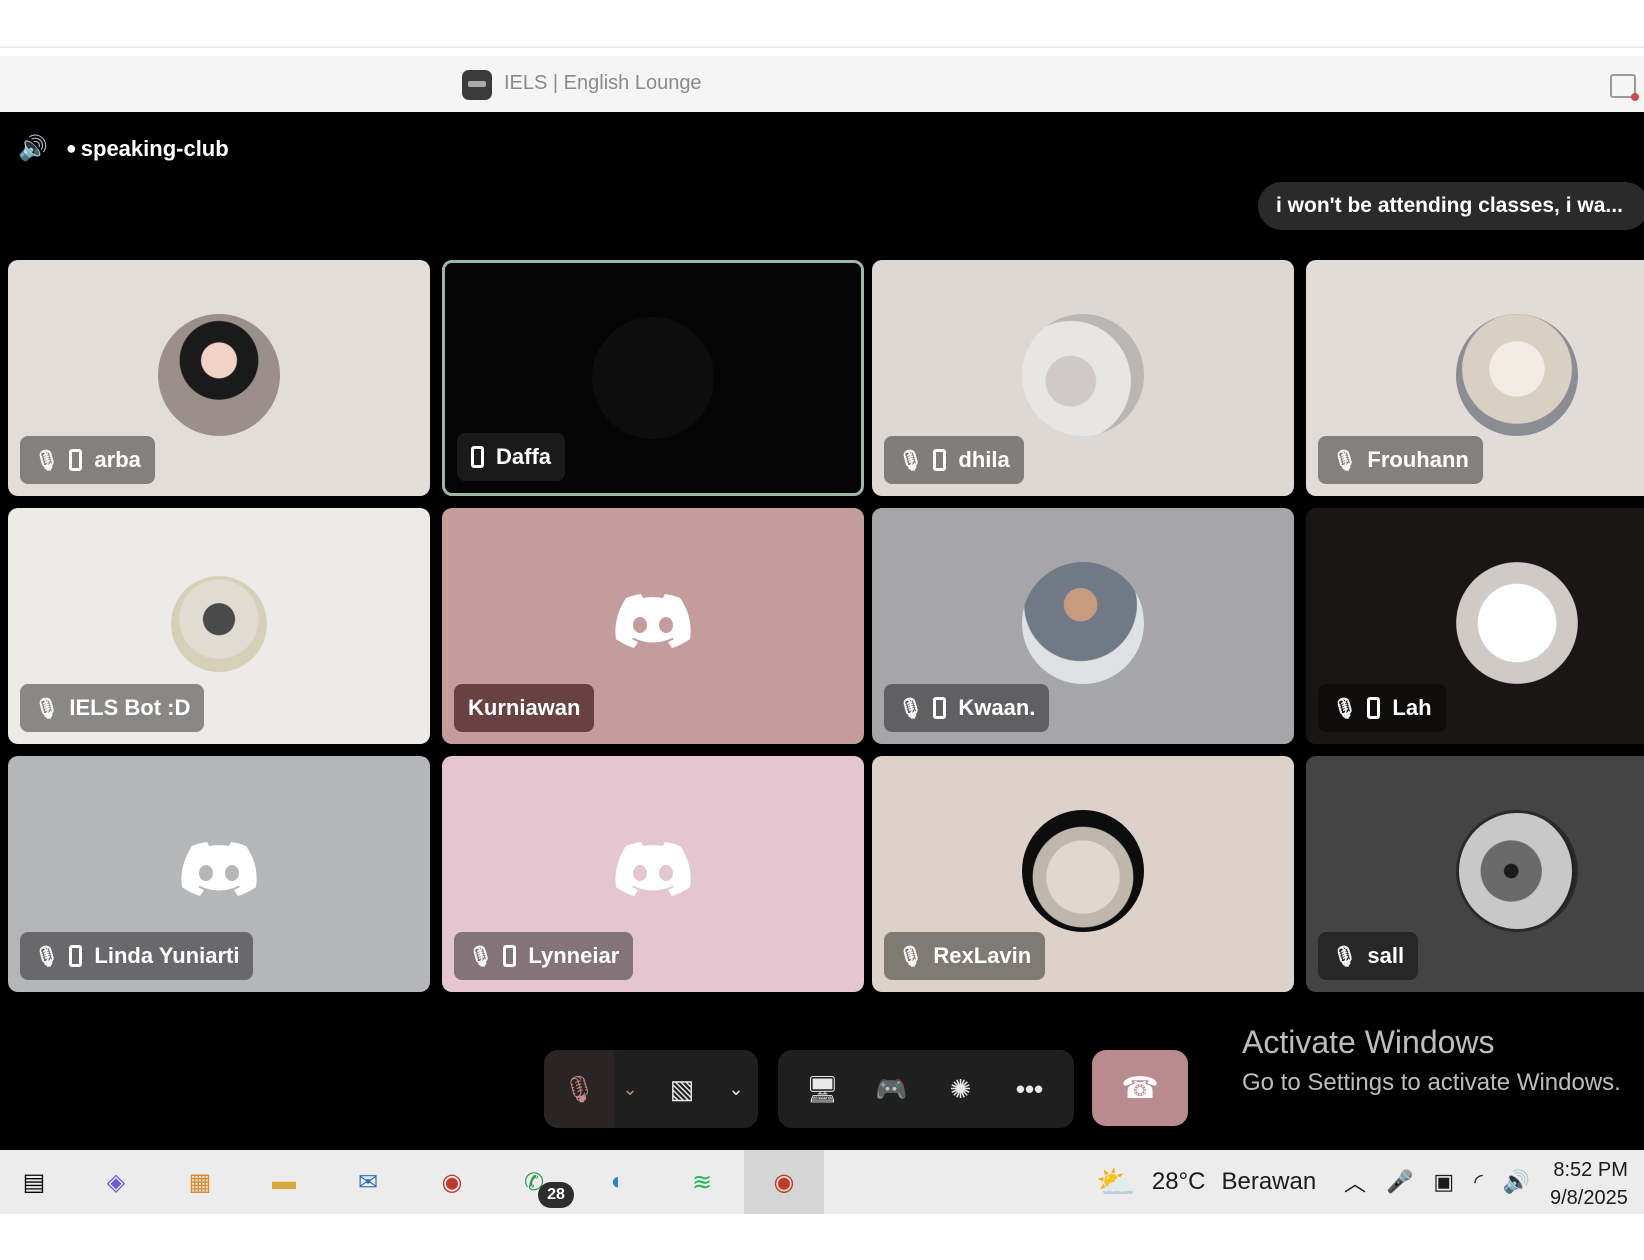  I want to click on window-action-icon, so click(1624, 87).